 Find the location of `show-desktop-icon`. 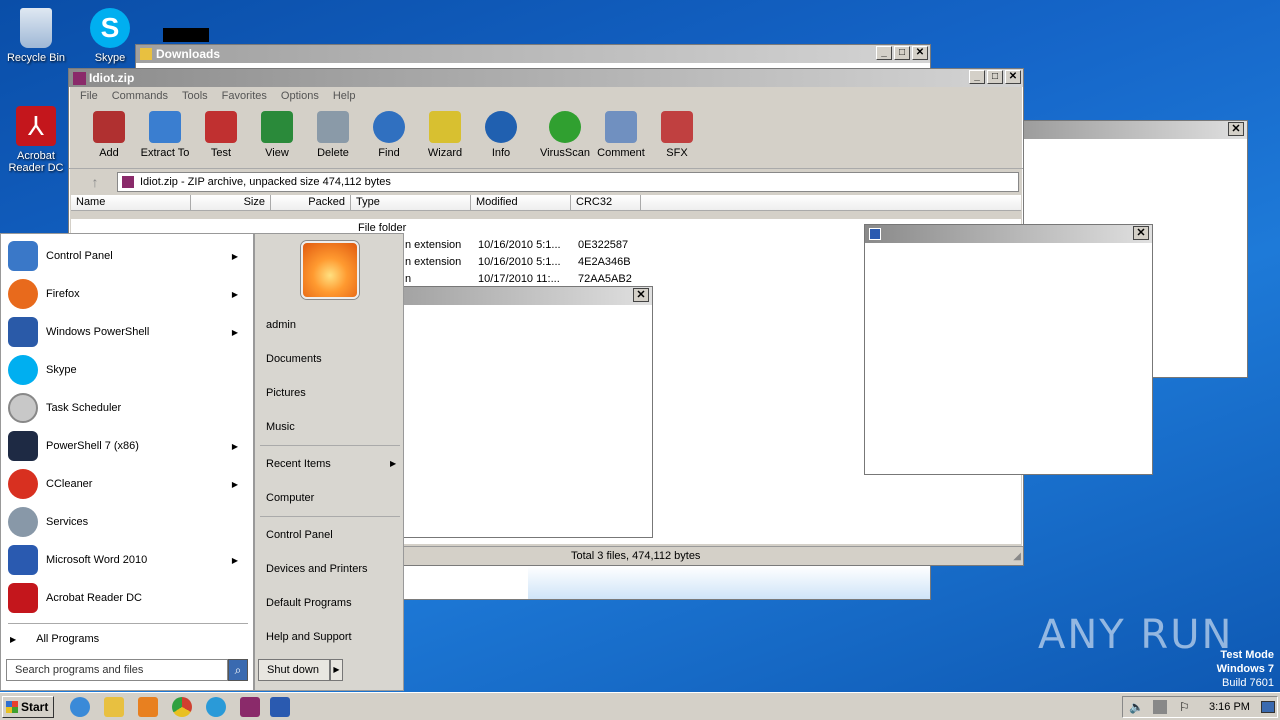

show-desktop-icon is located at coordinates (1268, 707).